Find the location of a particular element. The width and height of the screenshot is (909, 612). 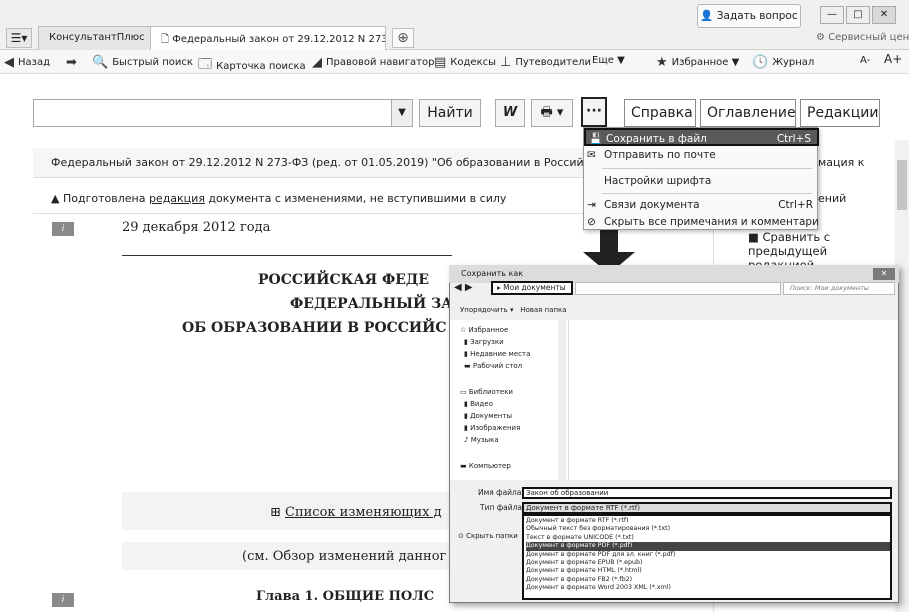

arrow-indicator is located at coordinates (609, 242).